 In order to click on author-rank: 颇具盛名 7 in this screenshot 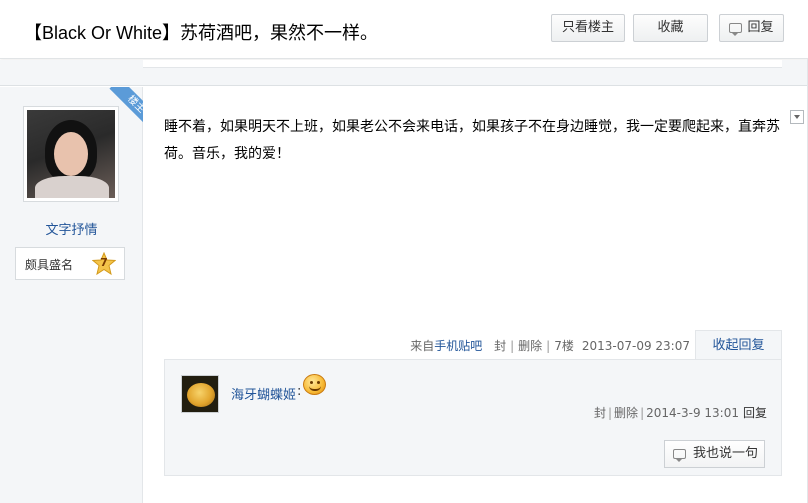, I will do `click(70, 263)`.